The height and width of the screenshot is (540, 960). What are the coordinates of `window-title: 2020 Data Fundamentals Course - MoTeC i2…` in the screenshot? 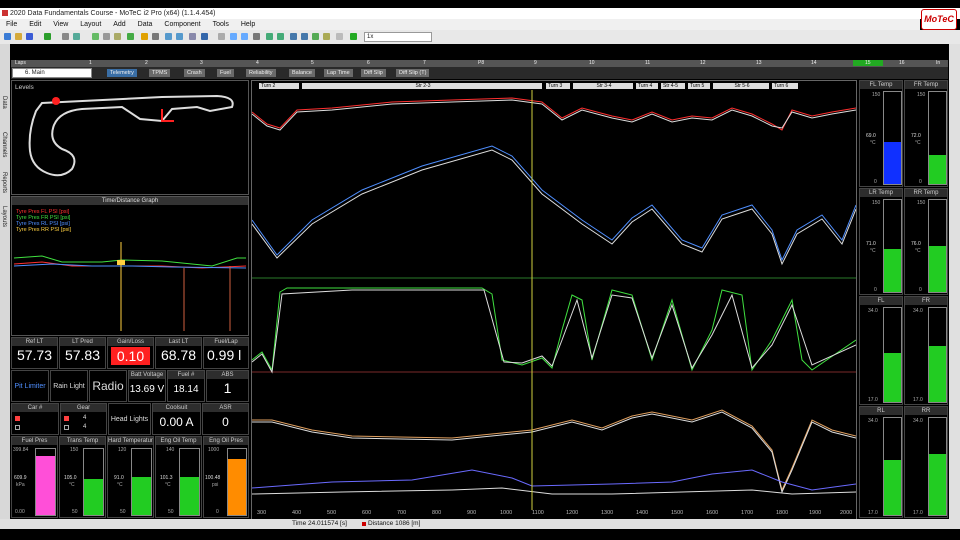 It's located at (113, 13).